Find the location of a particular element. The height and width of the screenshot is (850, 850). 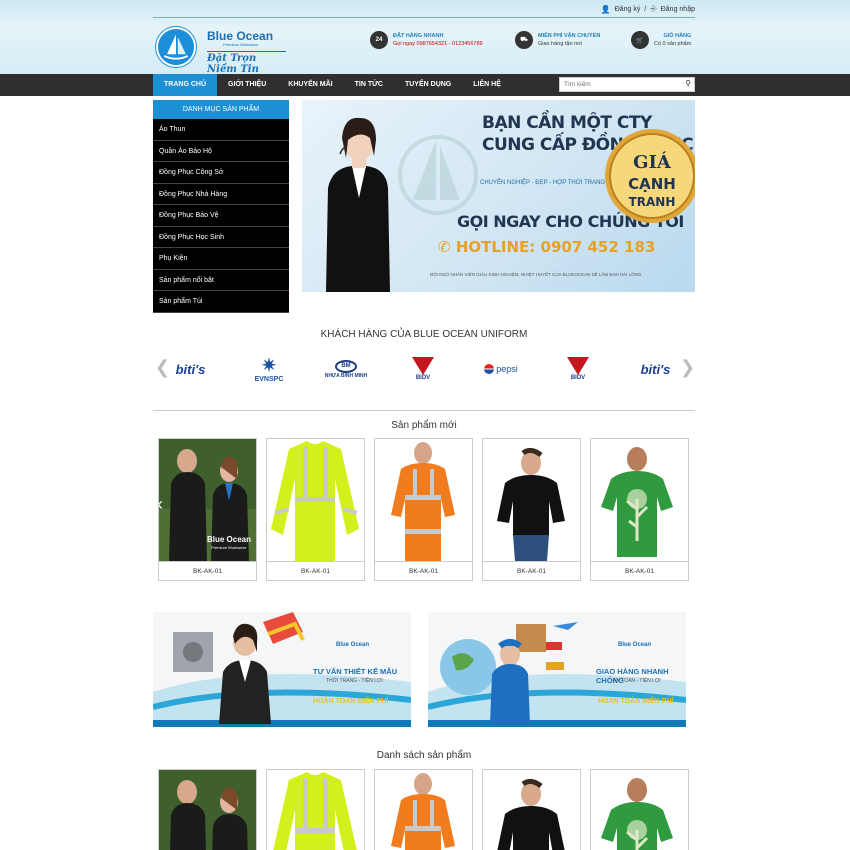

sidebar-title: DANH MỤC SẢN PHẨM is located at coordinates (221, 109).